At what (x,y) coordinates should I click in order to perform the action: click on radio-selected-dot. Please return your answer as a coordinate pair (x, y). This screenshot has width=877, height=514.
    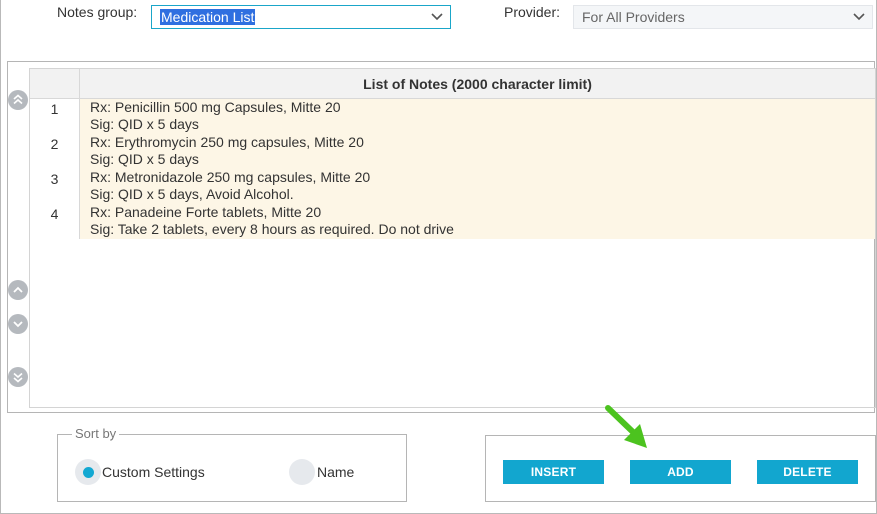
    Looking at the image, I should click on (88, 472).